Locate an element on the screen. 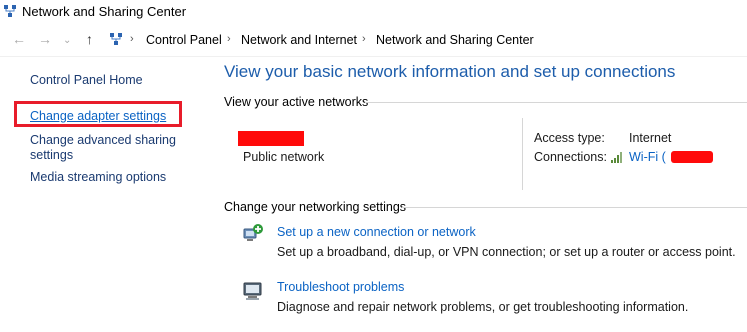 The image size is (747, 332). networking-settings-label: Change your networking settings is located at coordinates (315, 207).